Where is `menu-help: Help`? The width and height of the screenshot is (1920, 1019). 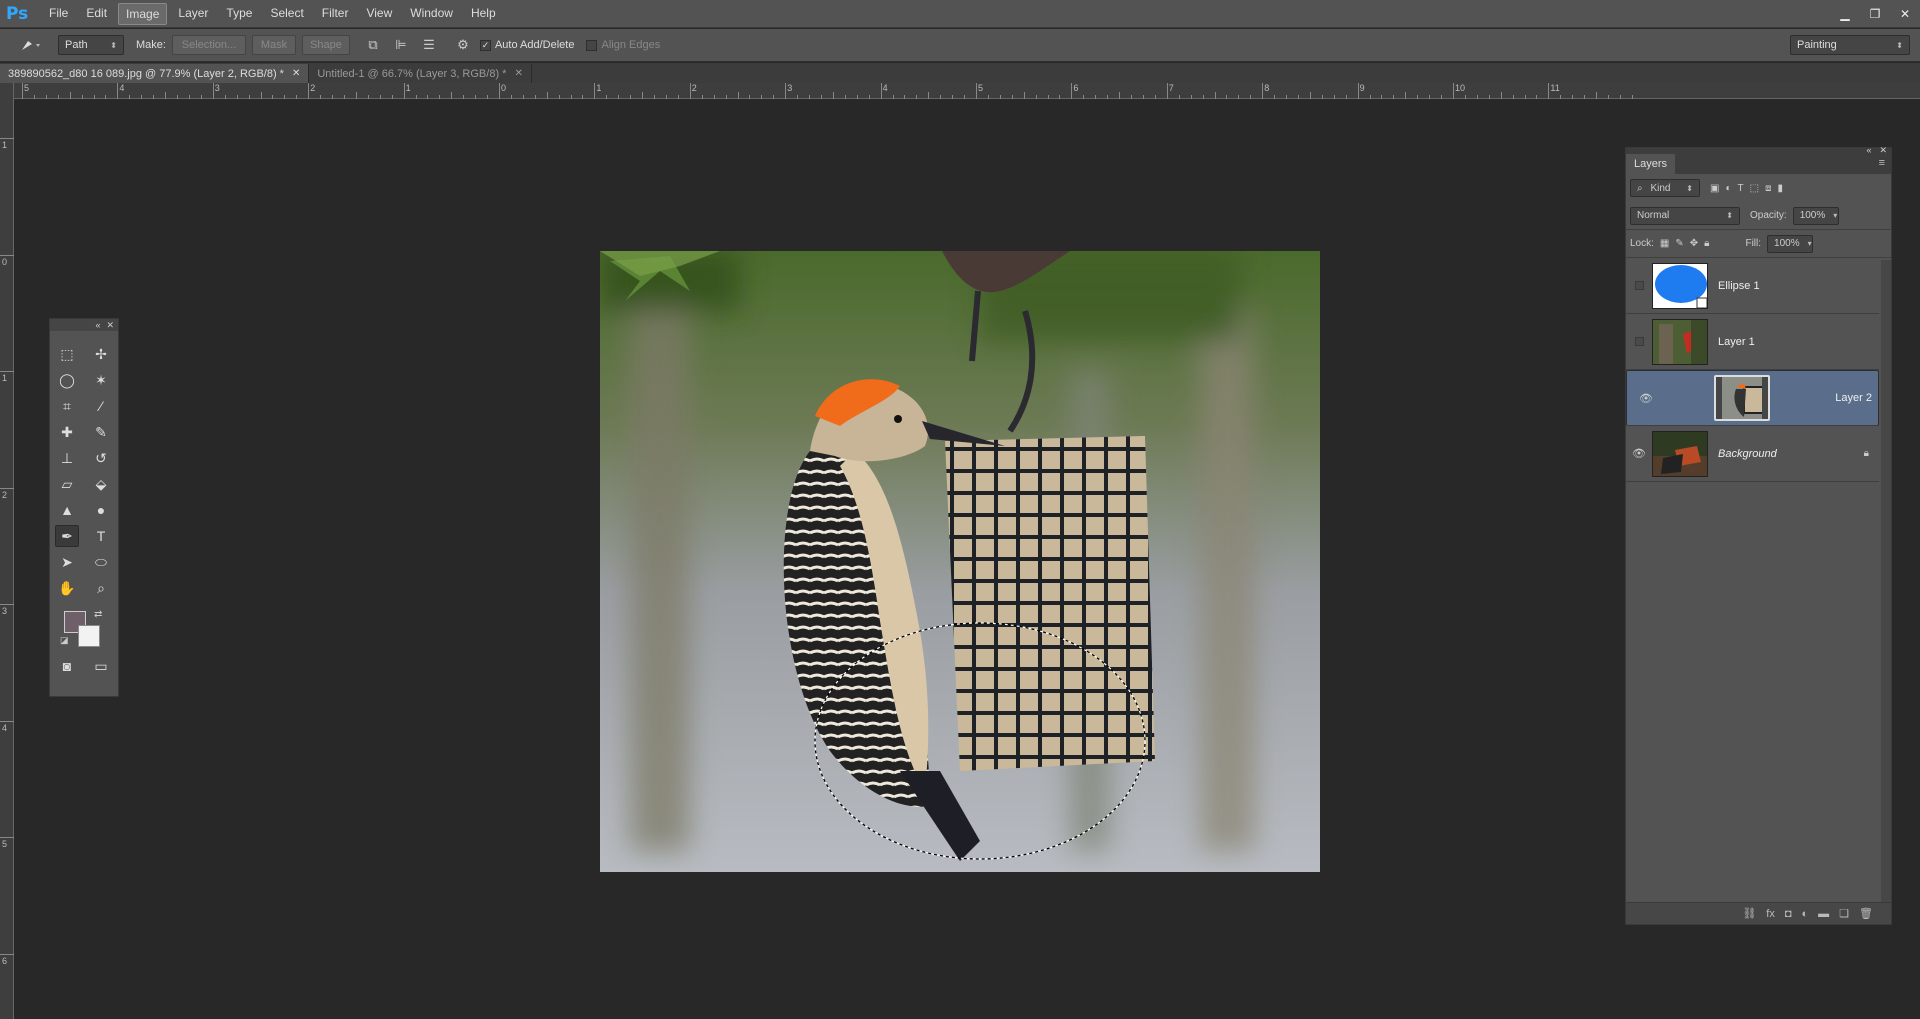
menu-help: Help is located at coordinates (483, 14).